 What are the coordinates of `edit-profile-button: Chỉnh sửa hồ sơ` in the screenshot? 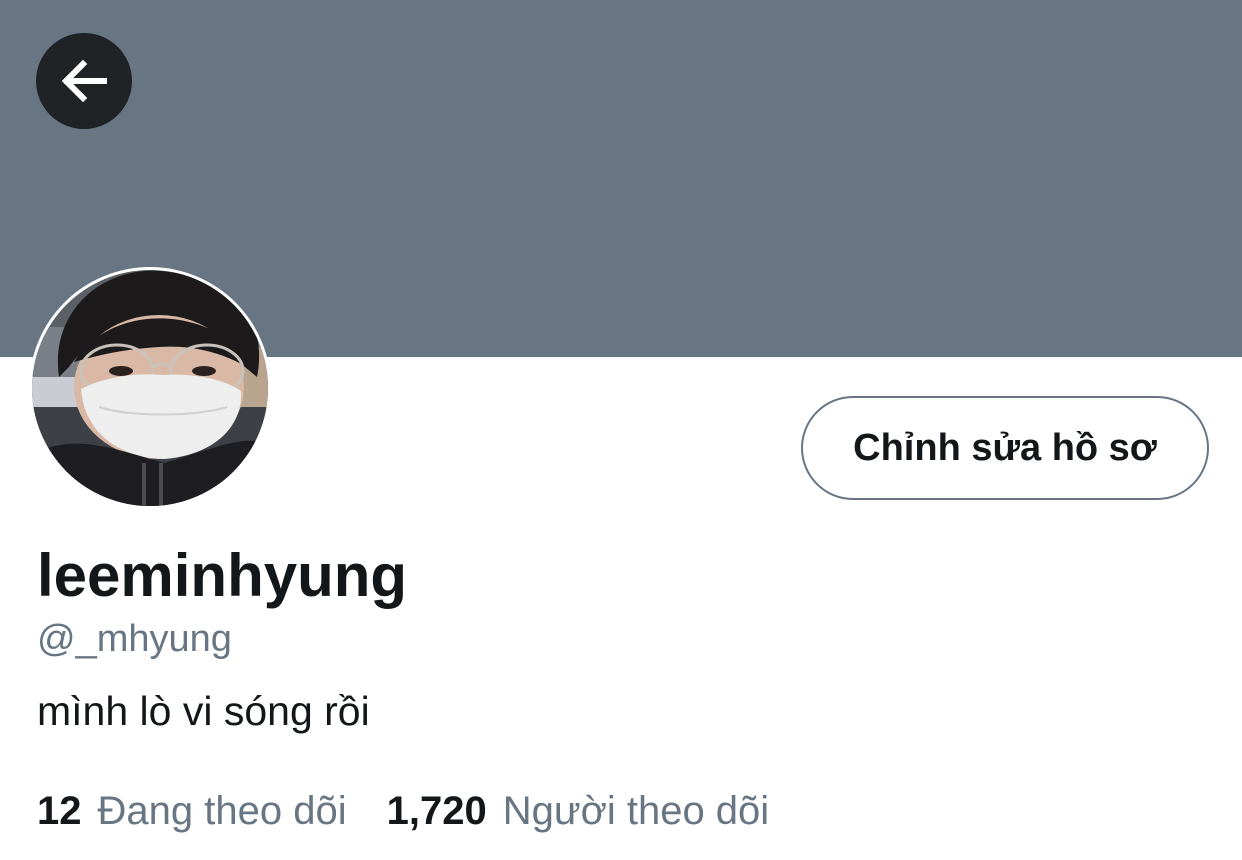 It's located at (1005, 448).